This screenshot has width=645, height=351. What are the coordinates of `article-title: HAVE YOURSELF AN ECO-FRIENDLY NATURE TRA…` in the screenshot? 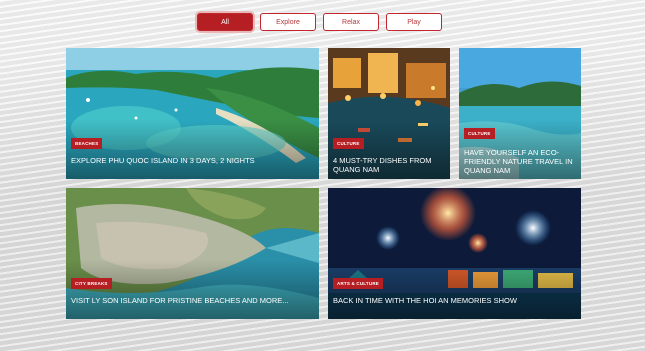 It's located at (519, 161).